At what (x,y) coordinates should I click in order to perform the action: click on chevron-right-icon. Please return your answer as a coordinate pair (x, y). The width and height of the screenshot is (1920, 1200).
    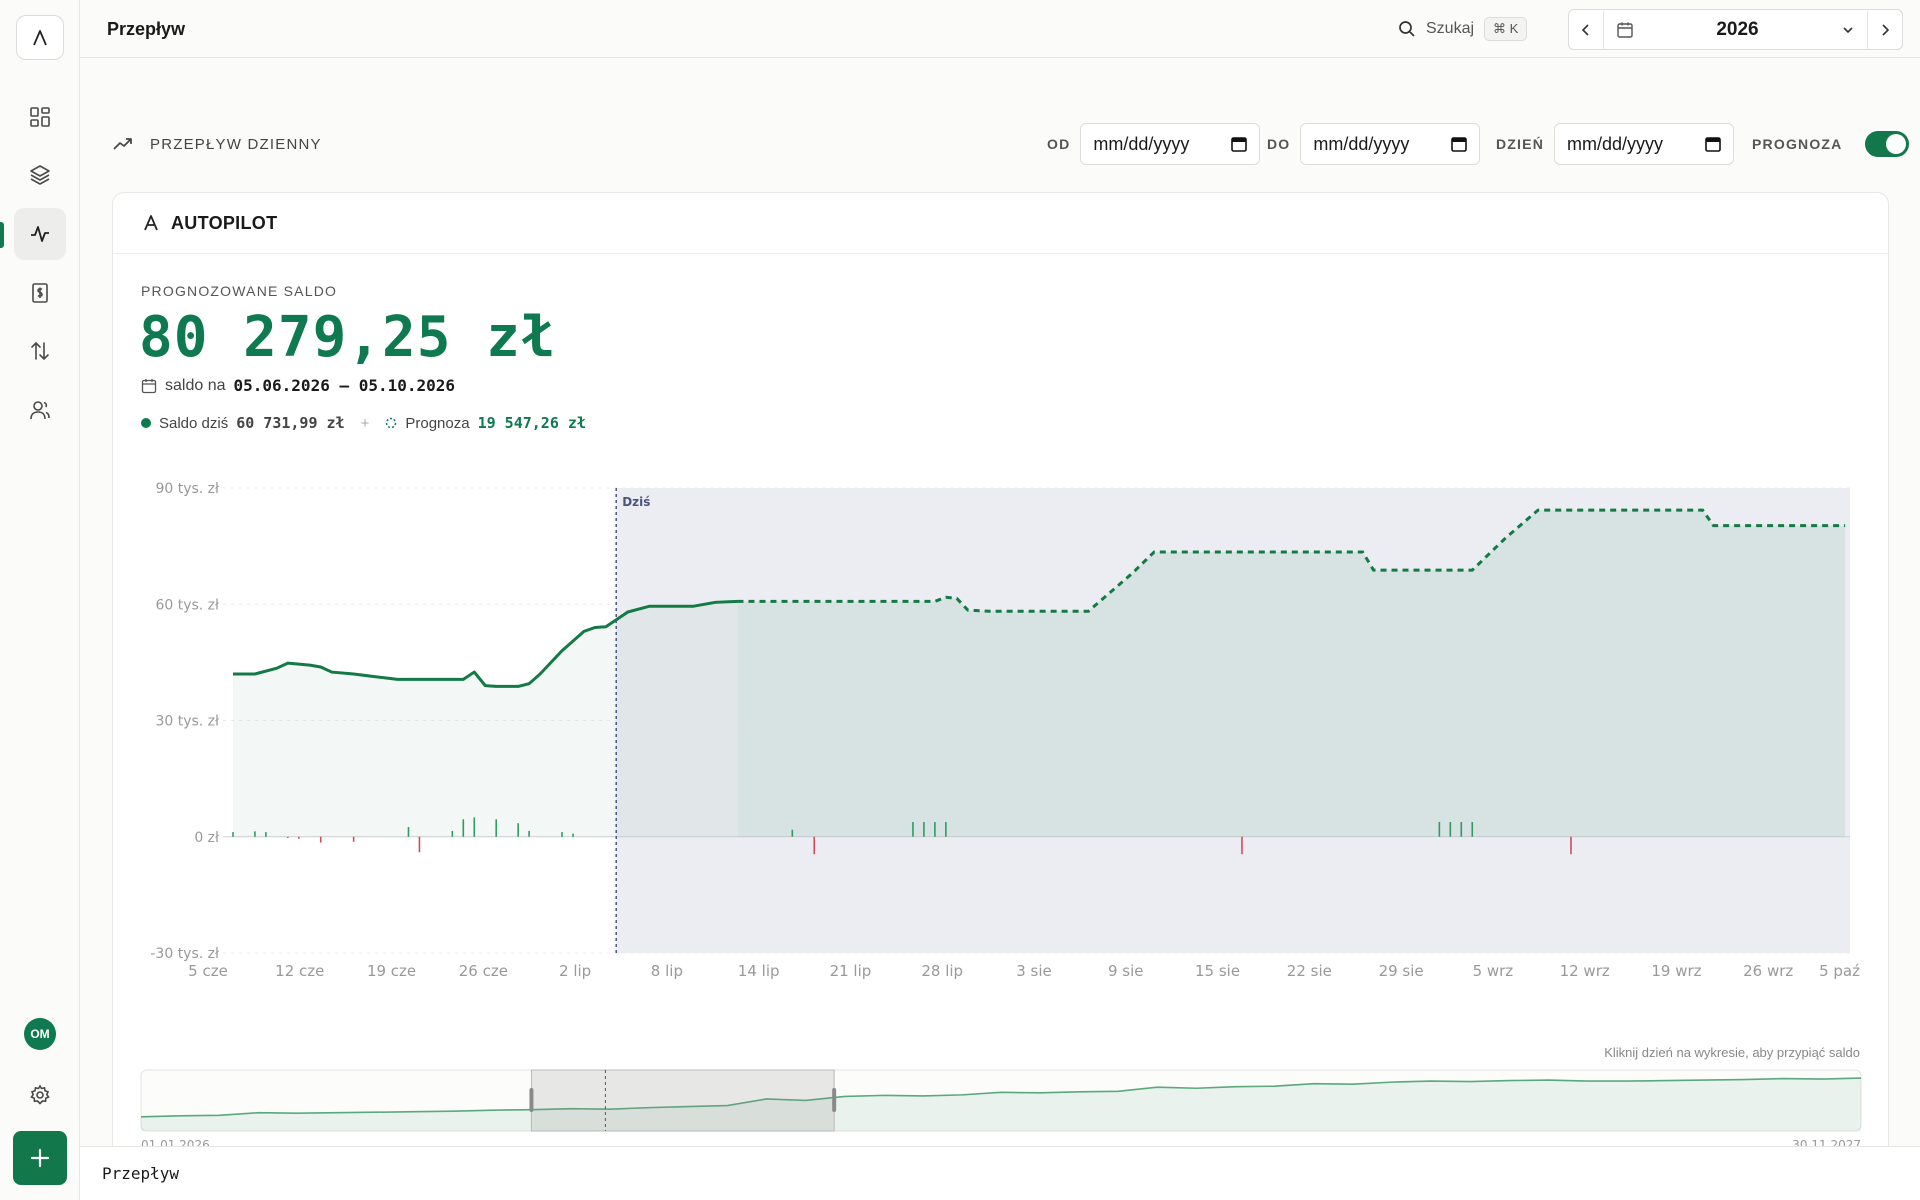
    Looking at the image, I should click on (1886, 29).